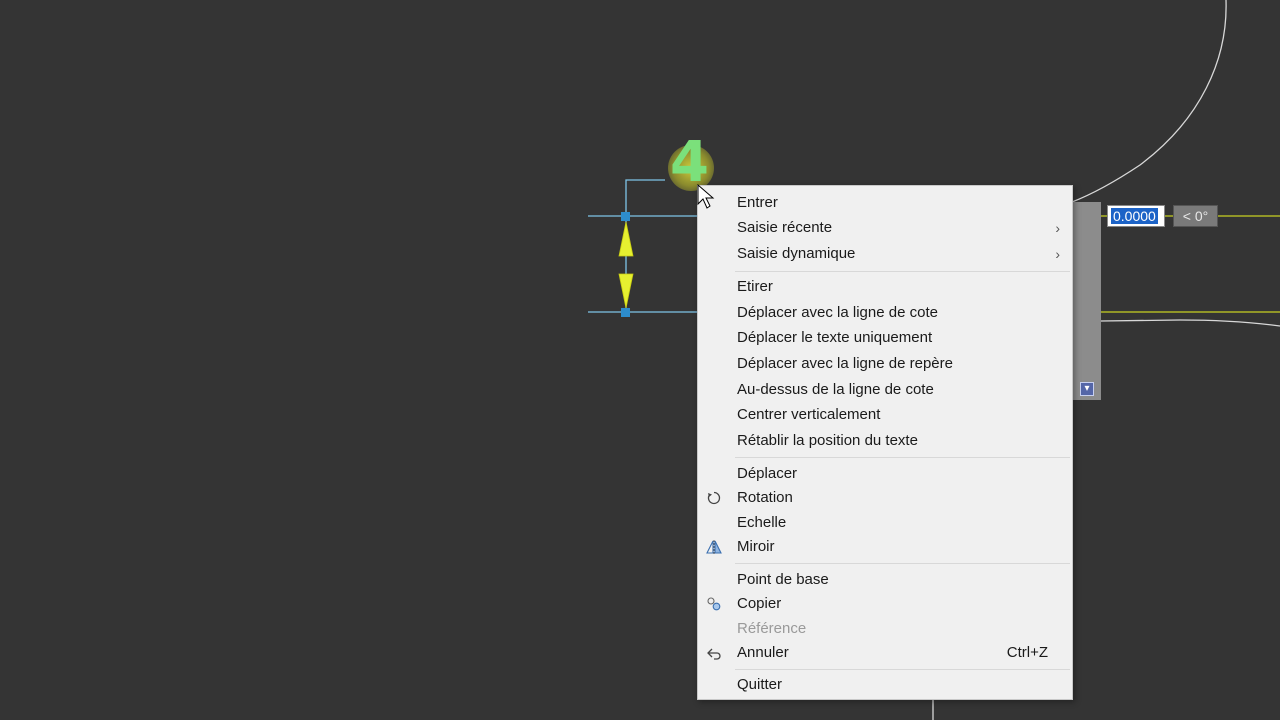 The image size is (1280, 720). I want to click on outline-line, so click(1190, 323).